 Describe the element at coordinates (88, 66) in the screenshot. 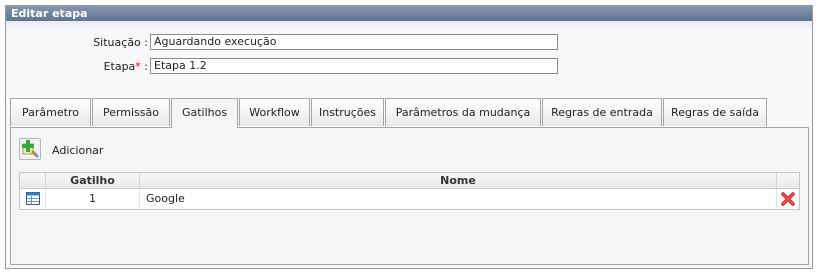

I see `etapa-label: Etapa* :` at that location.